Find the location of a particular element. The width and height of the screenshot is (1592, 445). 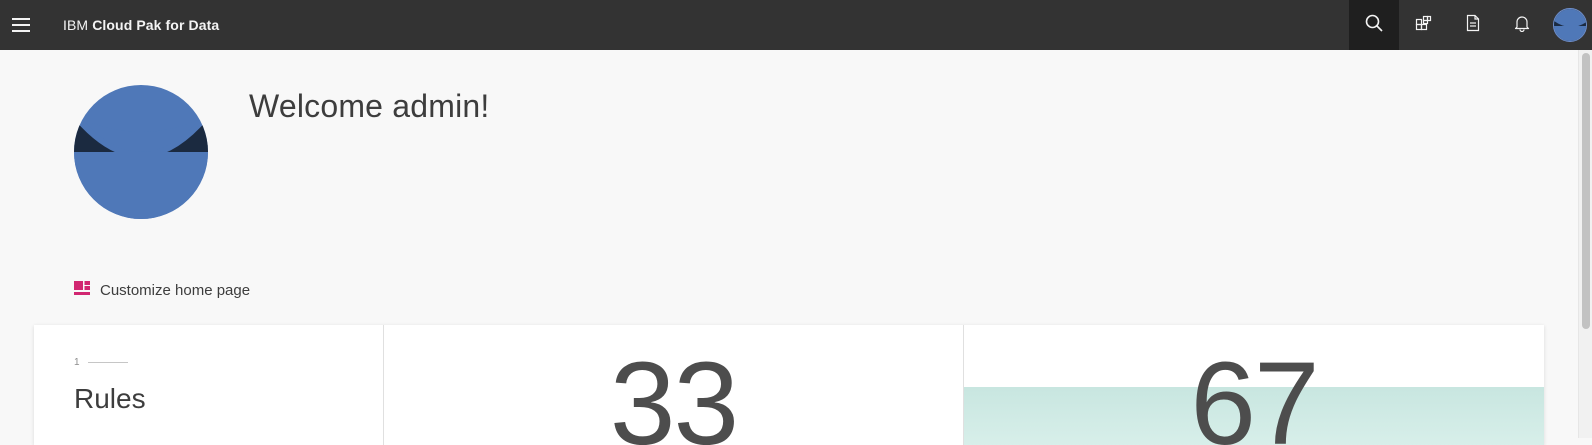

product-name: IBM Cloud Pak for Data is located at coordinates (141, 25).